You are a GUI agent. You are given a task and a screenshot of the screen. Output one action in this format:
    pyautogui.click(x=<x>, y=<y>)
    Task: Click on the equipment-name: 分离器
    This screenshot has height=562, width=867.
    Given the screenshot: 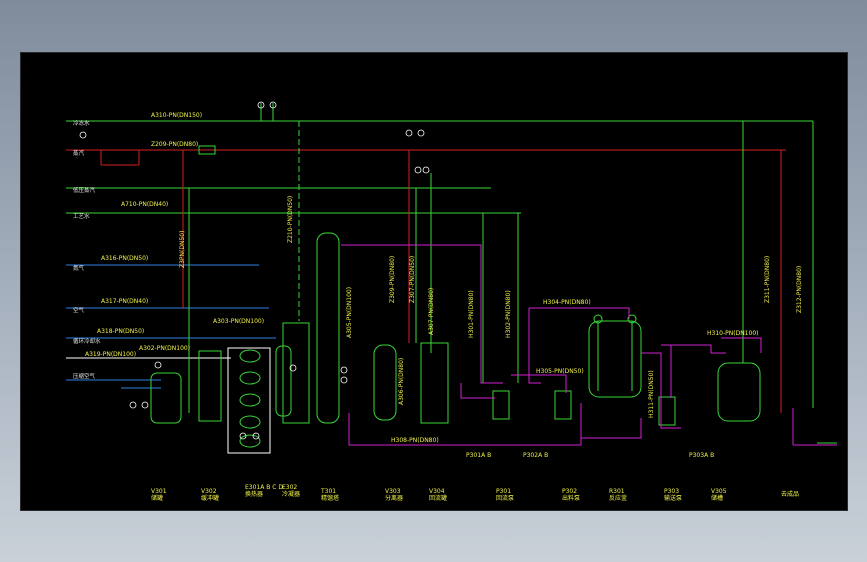 What is the action you would take?
    pyautogui.click(x=394, y=498)
    